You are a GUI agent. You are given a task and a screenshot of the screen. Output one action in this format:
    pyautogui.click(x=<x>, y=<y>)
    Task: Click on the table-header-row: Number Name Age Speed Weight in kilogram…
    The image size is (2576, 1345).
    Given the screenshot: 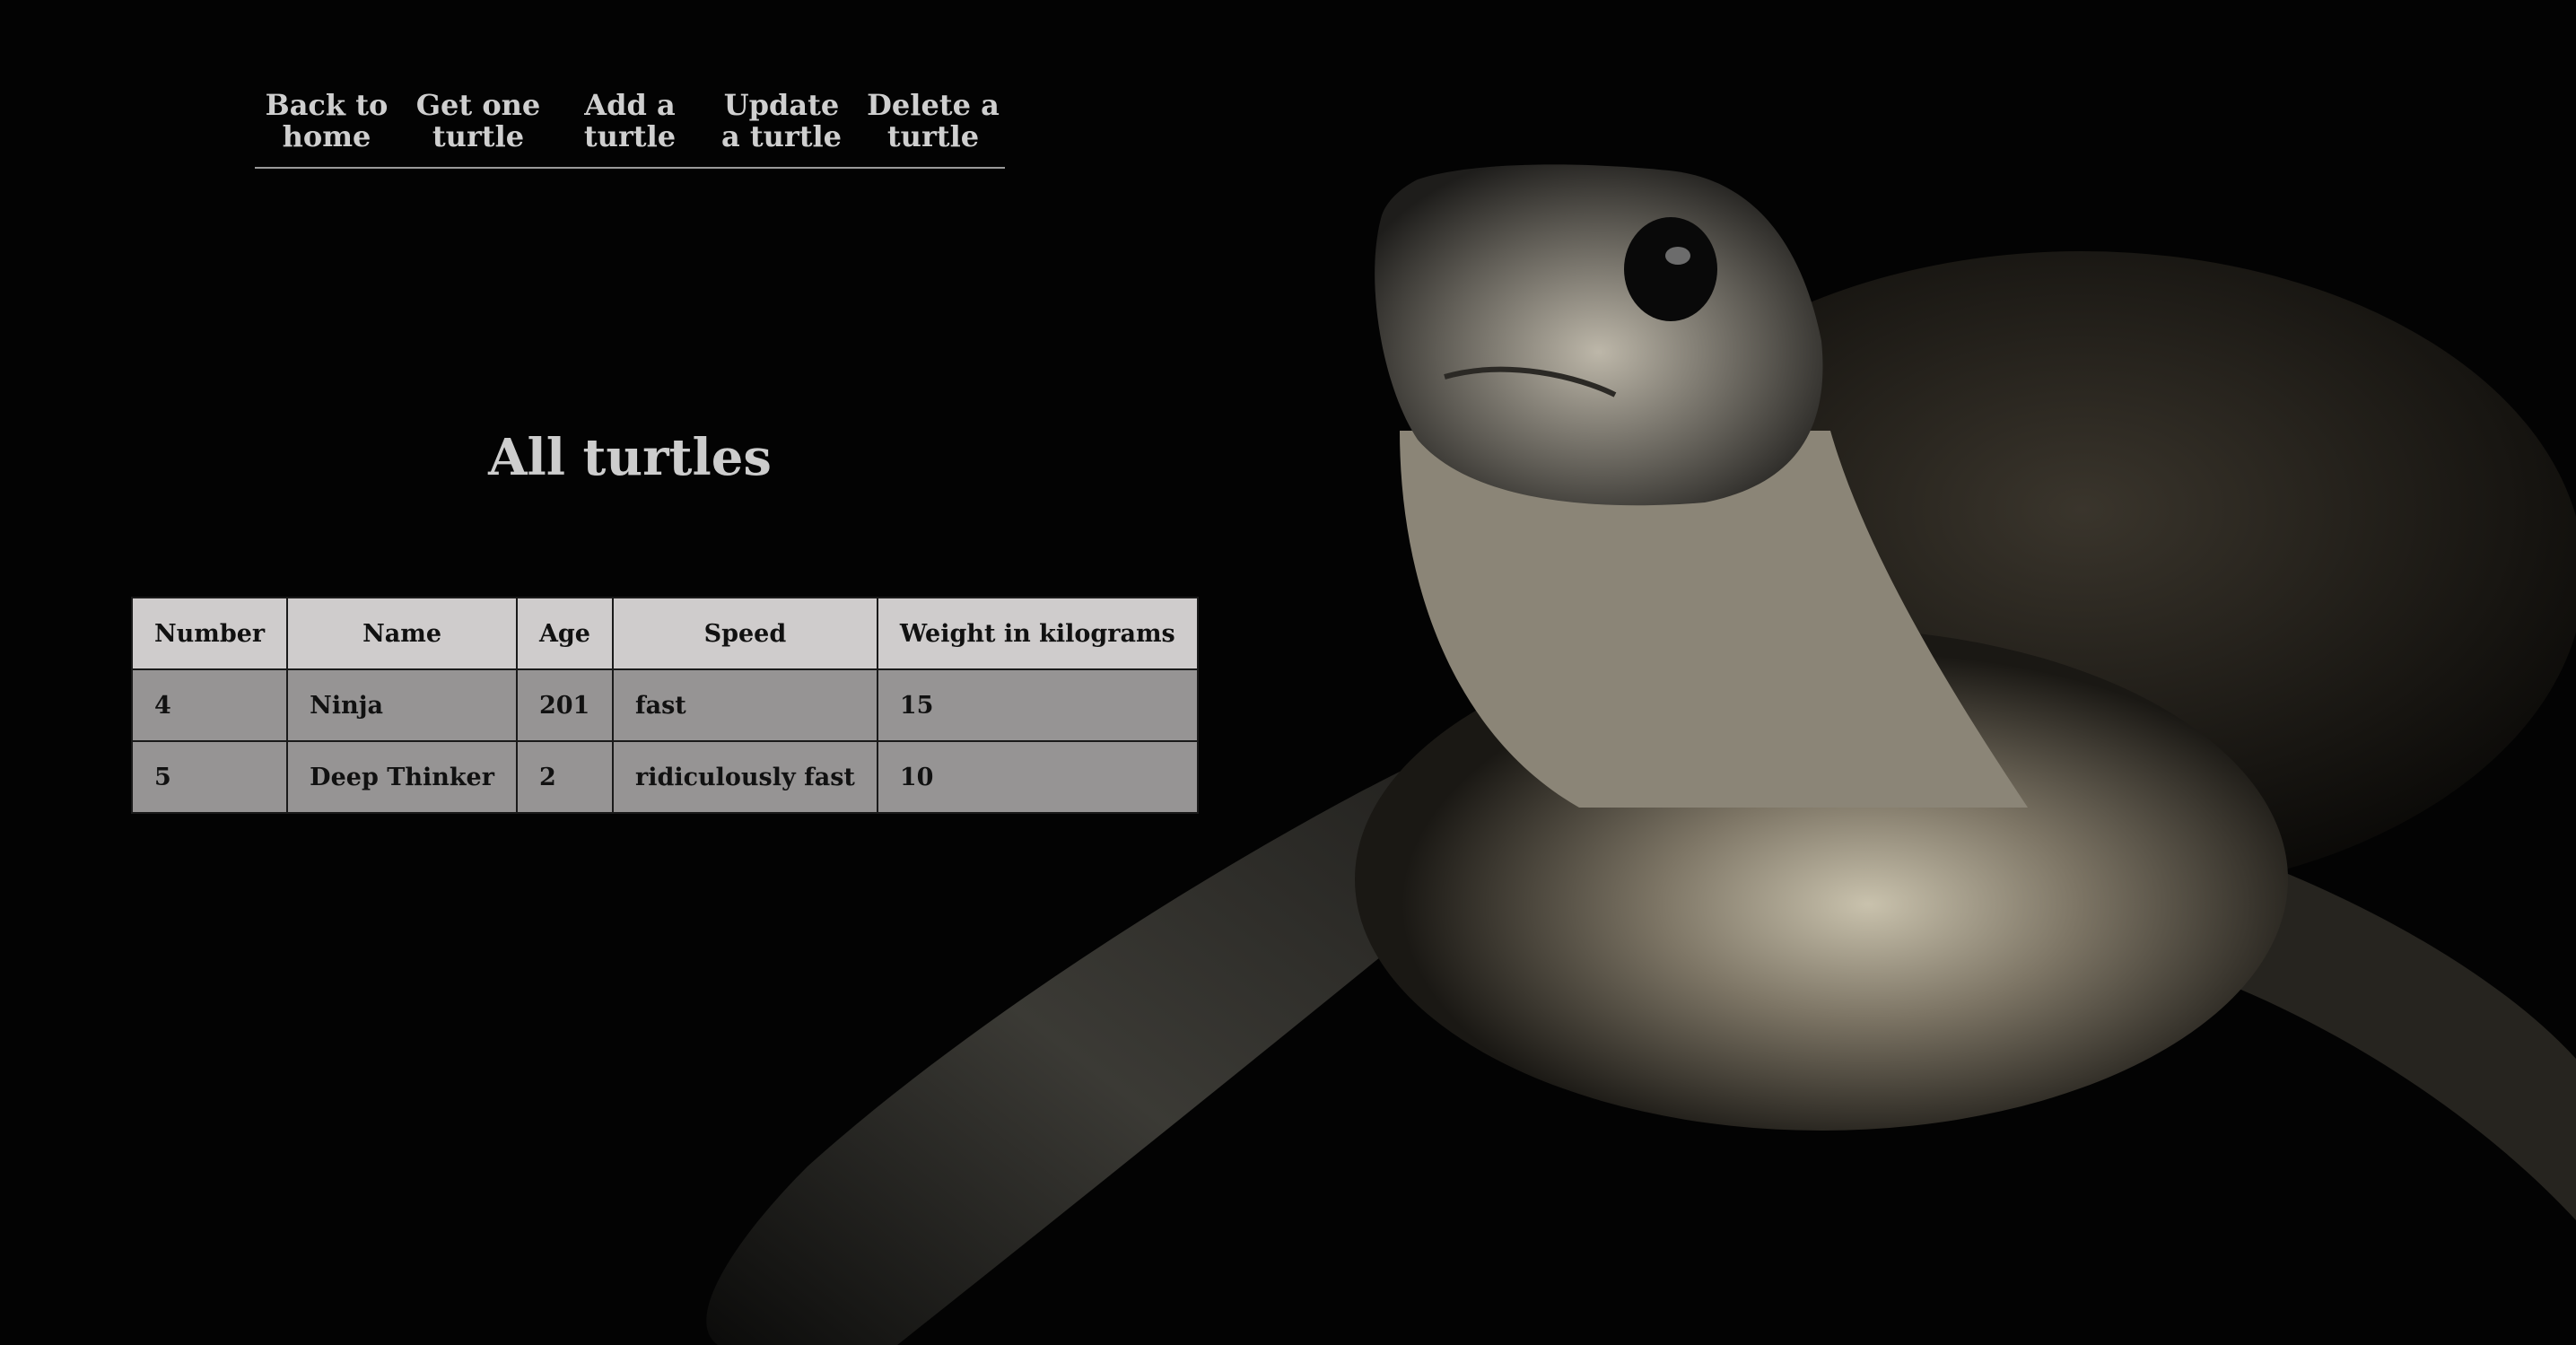 What is the action you would take?
    pyautogui.click(x=664, y=633)
    